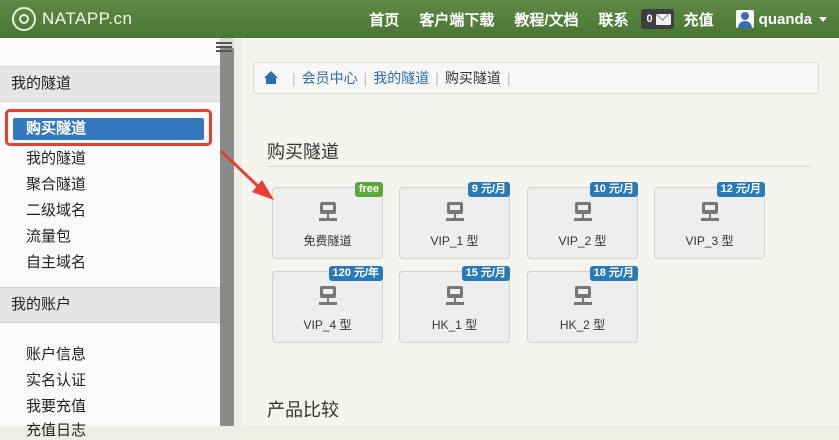 This screenshot has width=839, height=440. What do you see at coordinates (247, 175) in the screenshot?
I see `annotation-arrow-icon` at bounding box center [247, 175].